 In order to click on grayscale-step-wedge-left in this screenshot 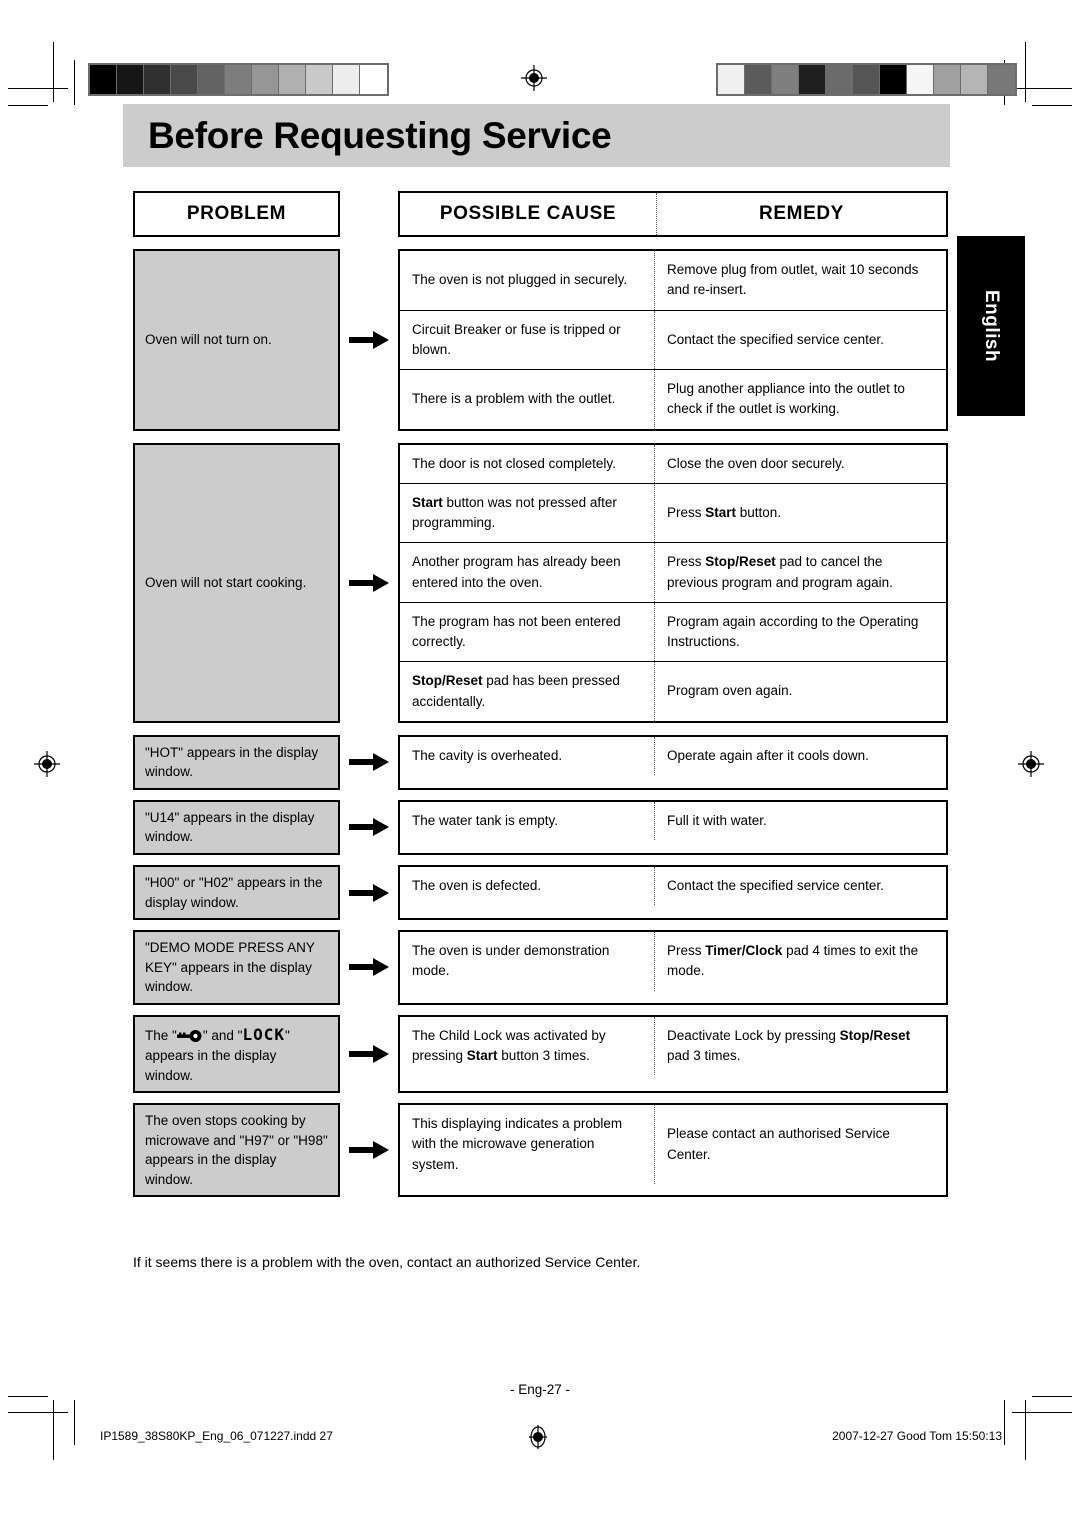, I will do `click(238, 79)`.